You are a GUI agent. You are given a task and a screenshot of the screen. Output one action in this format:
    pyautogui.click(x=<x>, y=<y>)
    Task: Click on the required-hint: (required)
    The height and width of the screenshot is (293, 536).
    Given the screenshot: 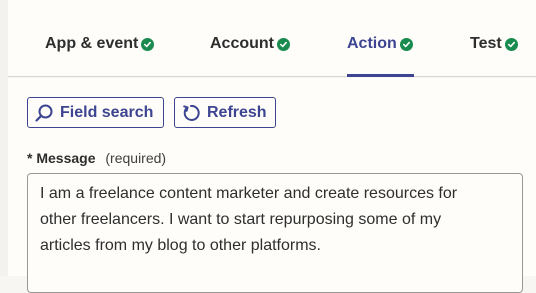 What is the action you would take?
    pyautogui.click(x=136, y=158)
    